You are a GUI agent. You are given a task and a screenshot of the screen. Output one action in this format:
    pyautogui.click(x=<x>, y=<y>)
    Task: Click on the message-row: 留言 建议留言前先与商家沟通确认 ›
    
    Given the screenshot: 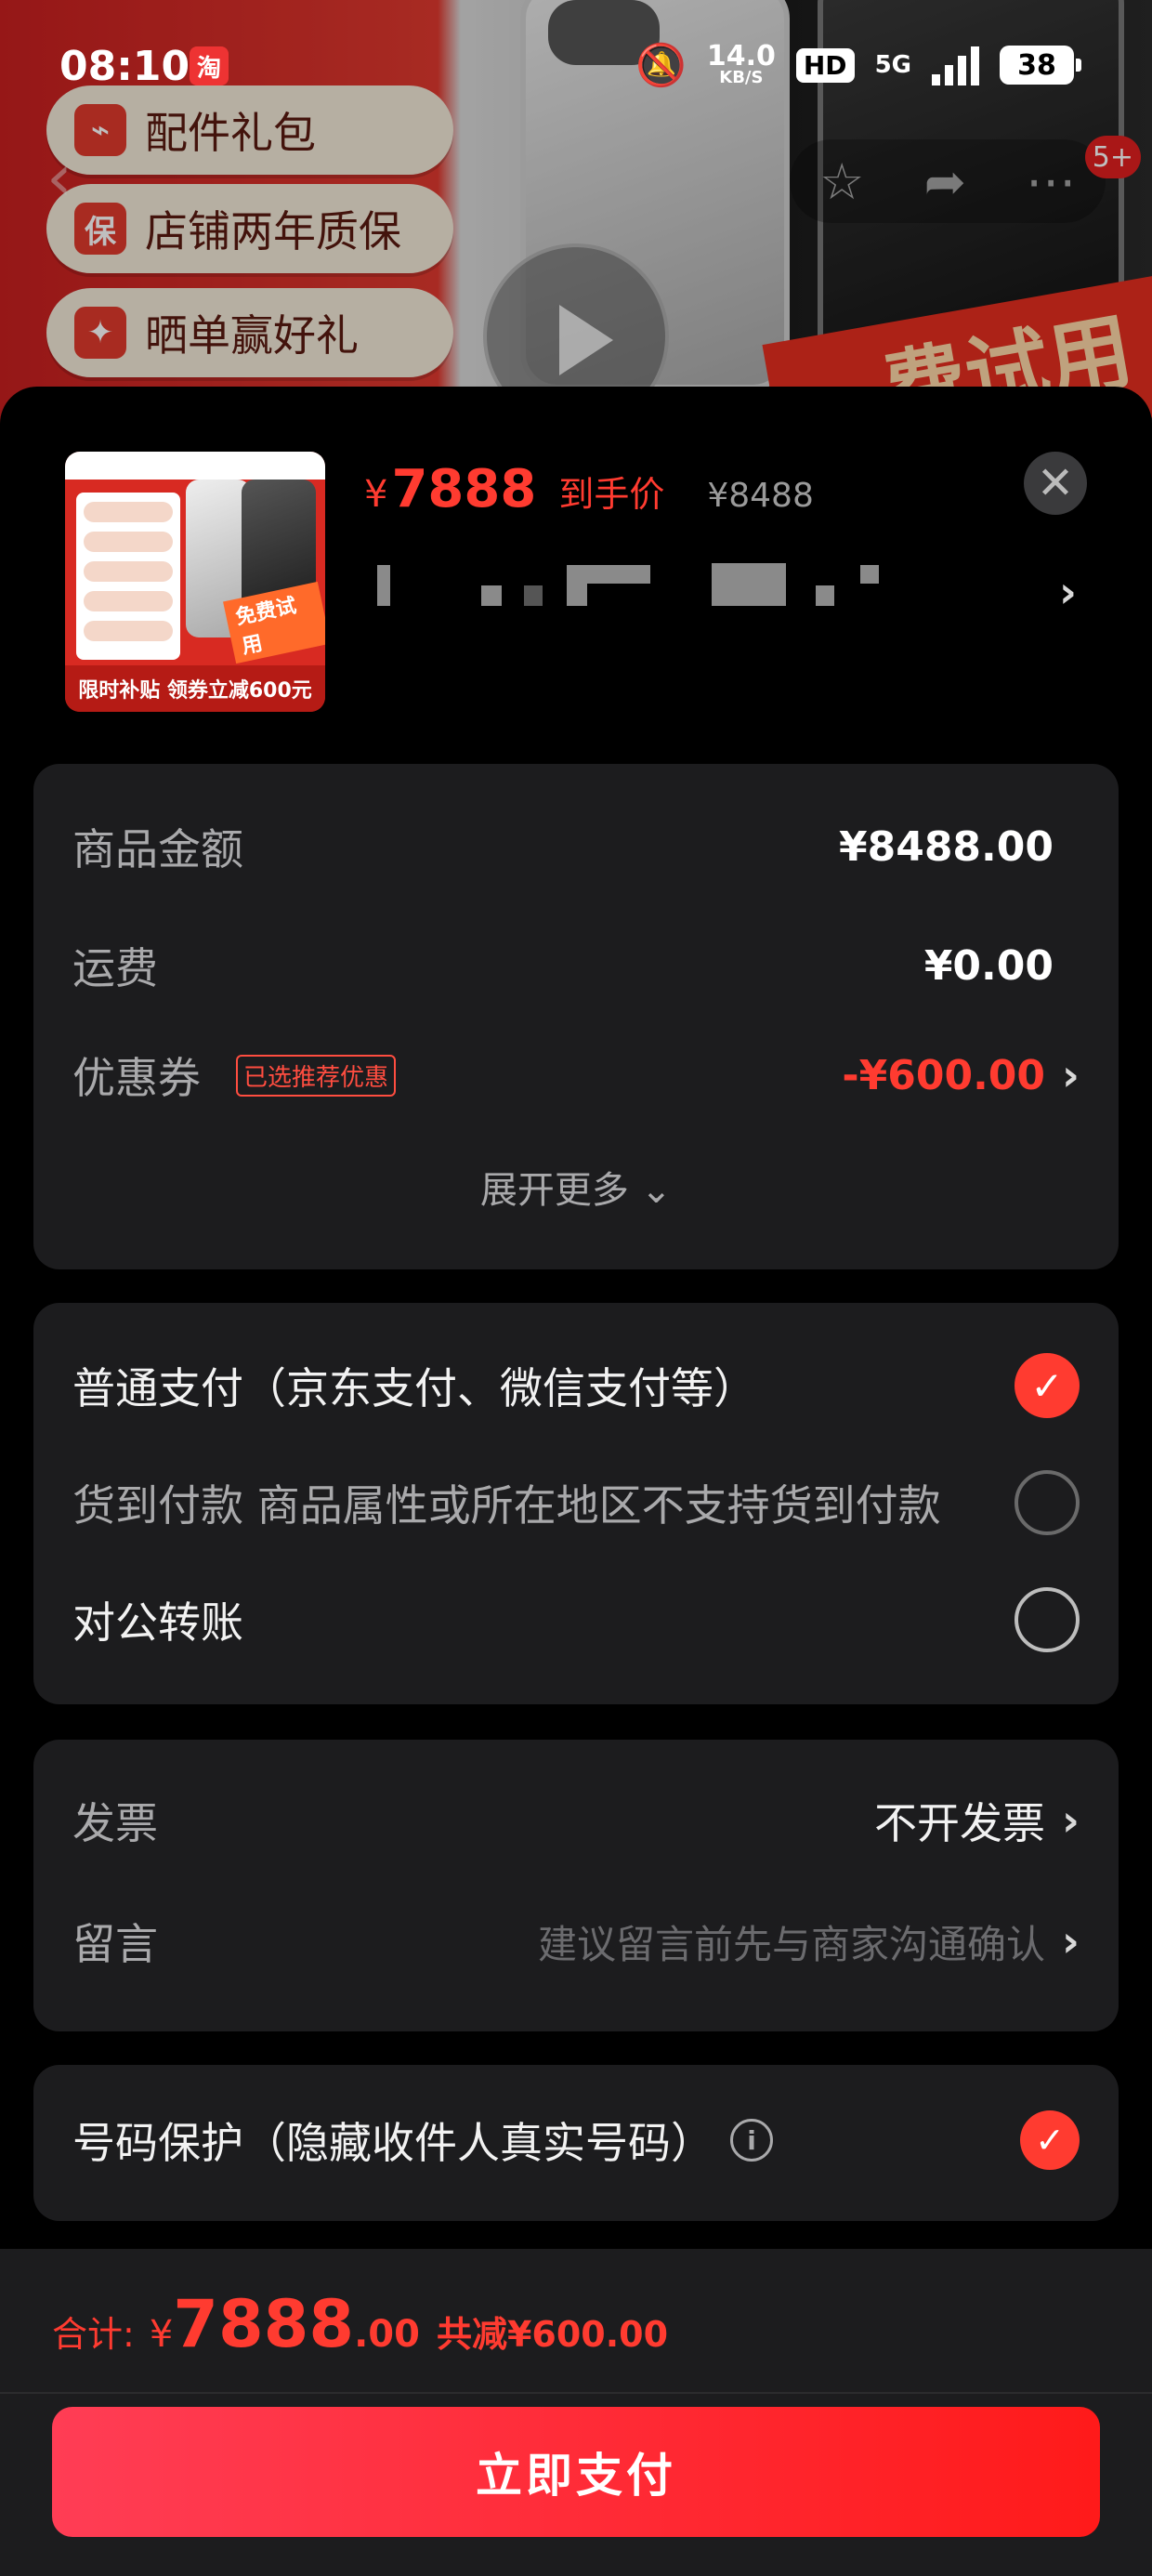 What is the action you would take?
    pyautogui.click(x=576, y=1941)
    